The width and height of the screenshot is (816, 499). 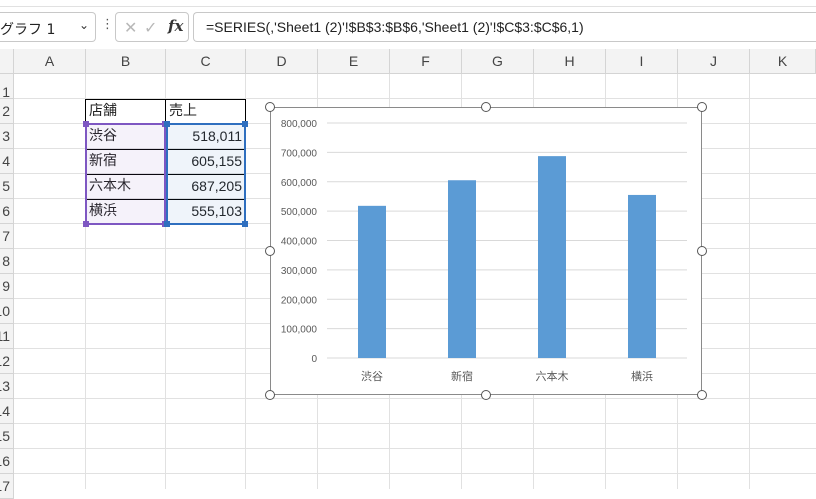 I want to click on cell-sales: 605,155, so click(x=205, y=161).